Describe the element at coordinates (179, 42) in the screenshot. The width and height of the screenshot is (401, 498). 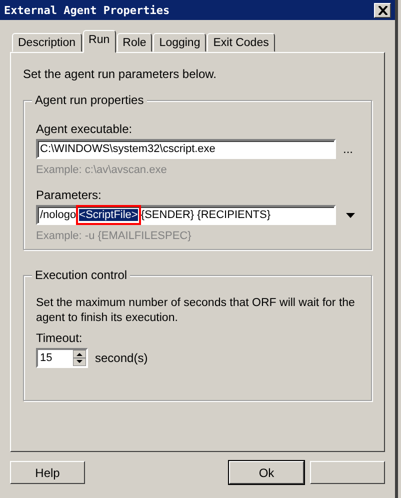
I see `tab: Logging` at that location.